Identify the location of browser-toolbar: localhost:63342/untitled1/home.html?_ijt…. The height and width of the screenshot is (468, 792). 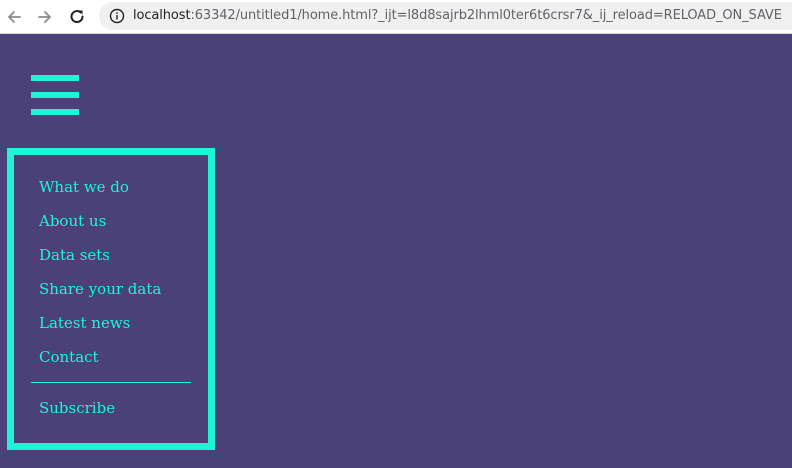
(396, 17).